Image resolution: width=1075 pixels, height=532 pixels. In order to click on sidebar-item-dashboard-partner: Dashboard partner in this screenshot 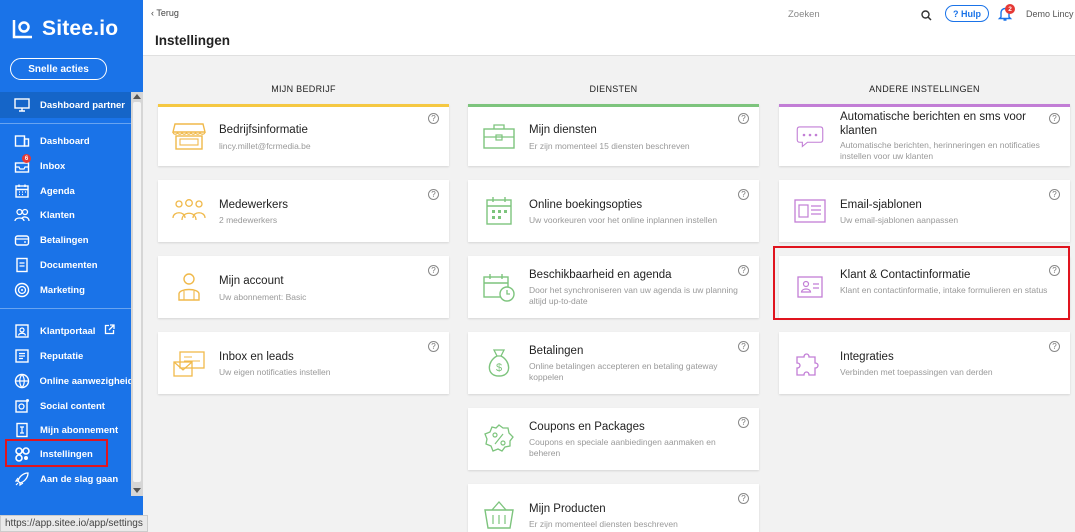, I will do `click(65, 105)`.